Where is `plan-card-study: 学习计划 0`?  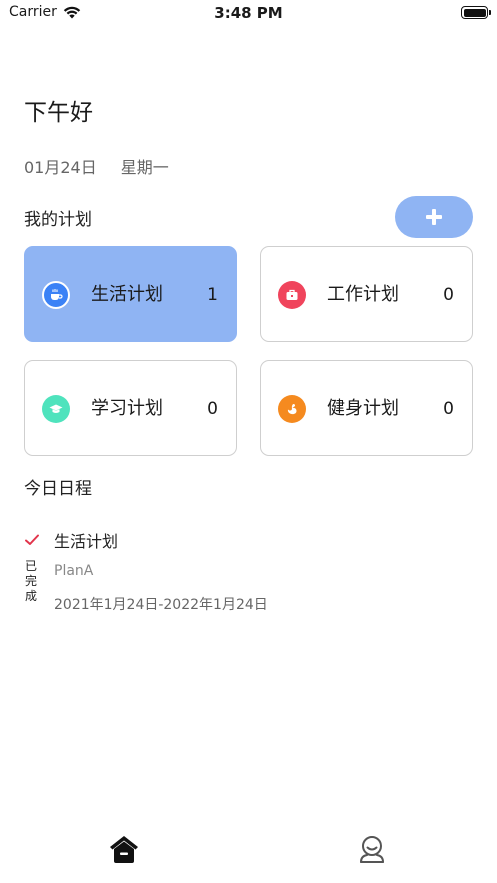 plan-card-study: 学习计划 0 is located at coordinates (130, 408).